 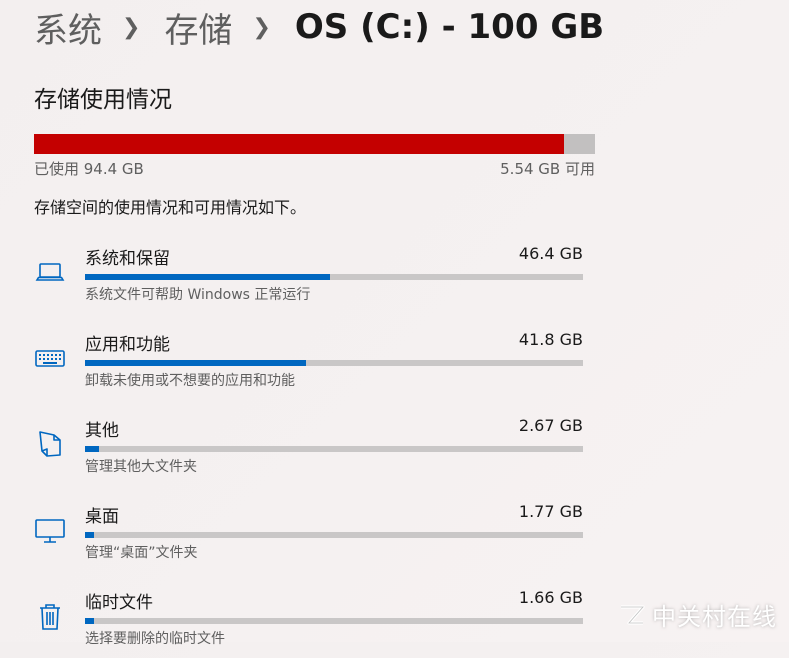 What do you see at coordinates (50, 358) in the screenshot?
I see `keyboard-icon` at bounding box center [50, 358].